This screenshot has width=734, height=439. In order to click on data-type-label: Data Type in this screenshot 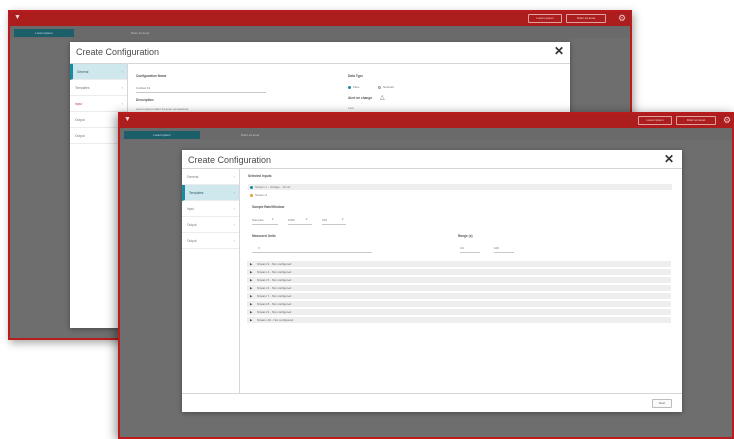, I will do `click(355, 76)`.